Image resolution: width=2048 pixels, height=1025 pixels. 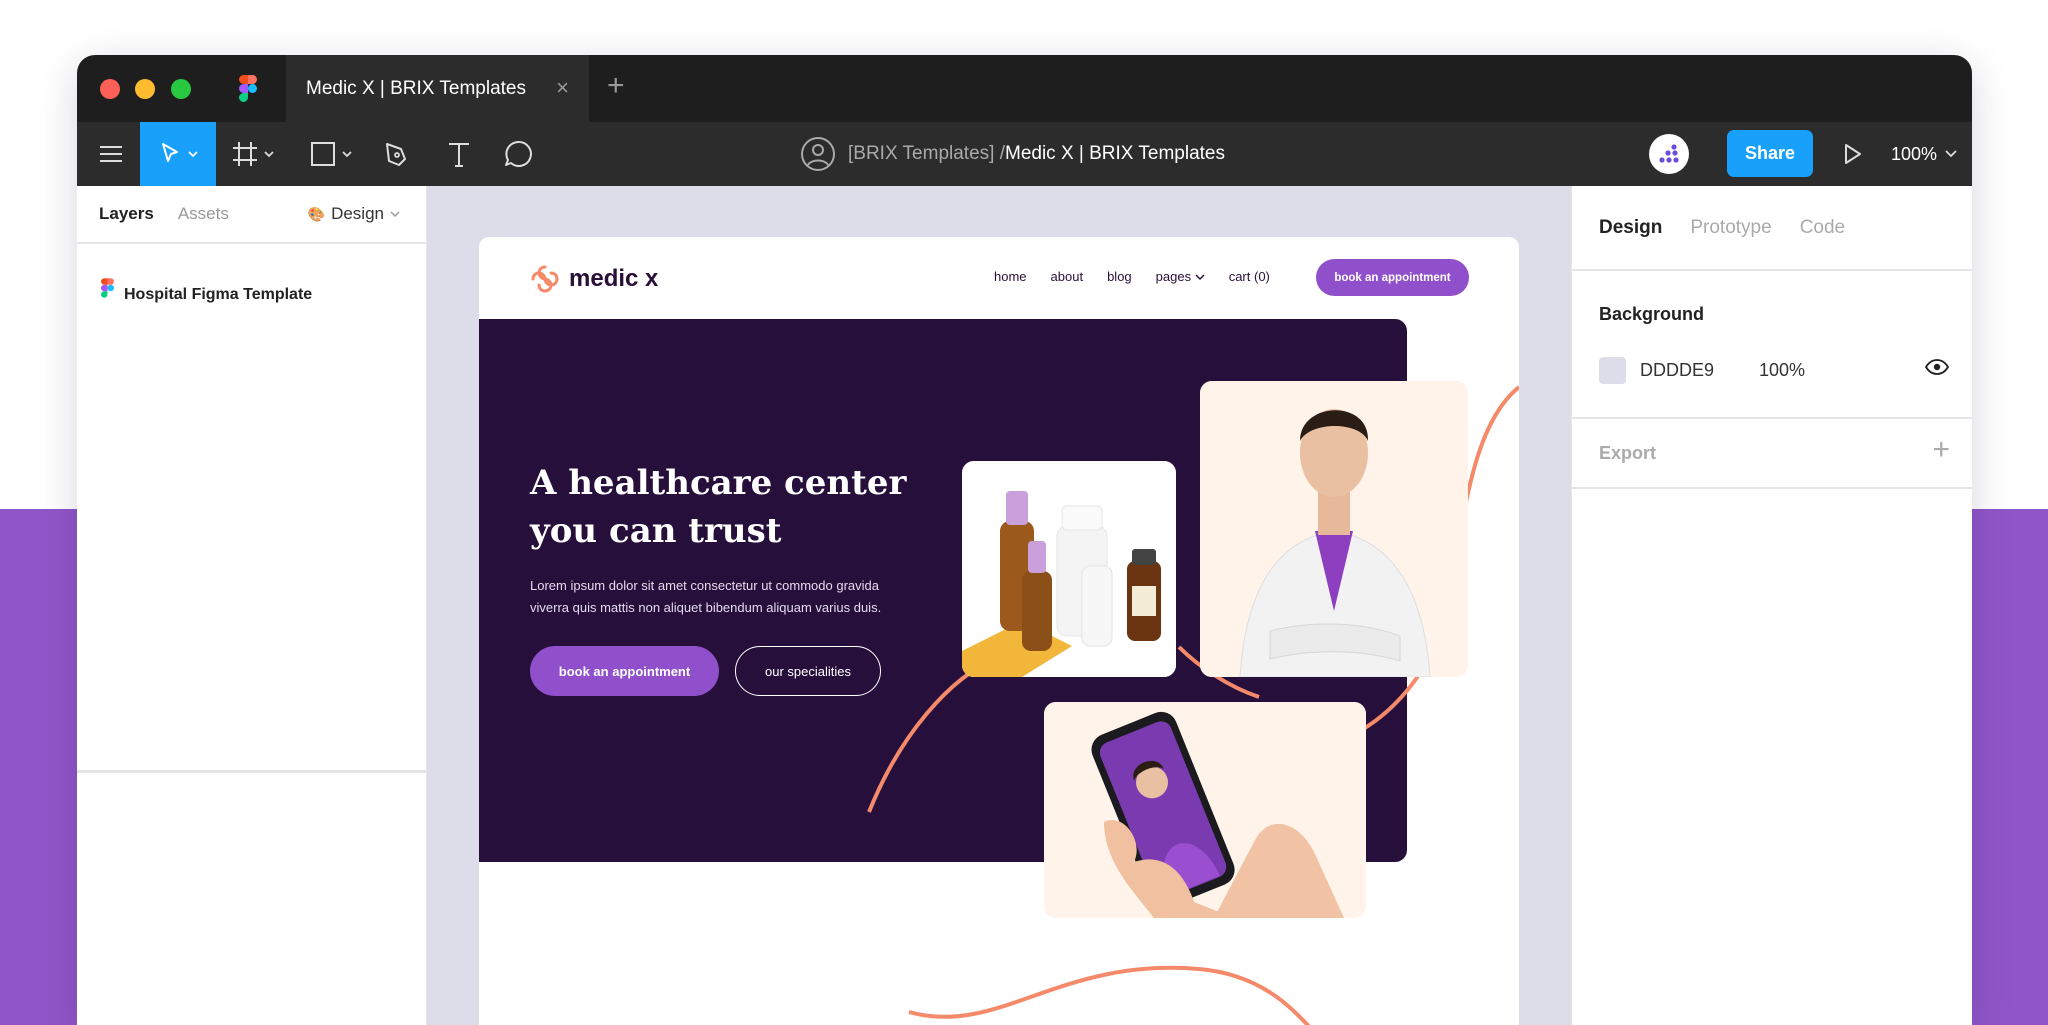 I want to click on main-menu-icon, so click(x=111, y=154).